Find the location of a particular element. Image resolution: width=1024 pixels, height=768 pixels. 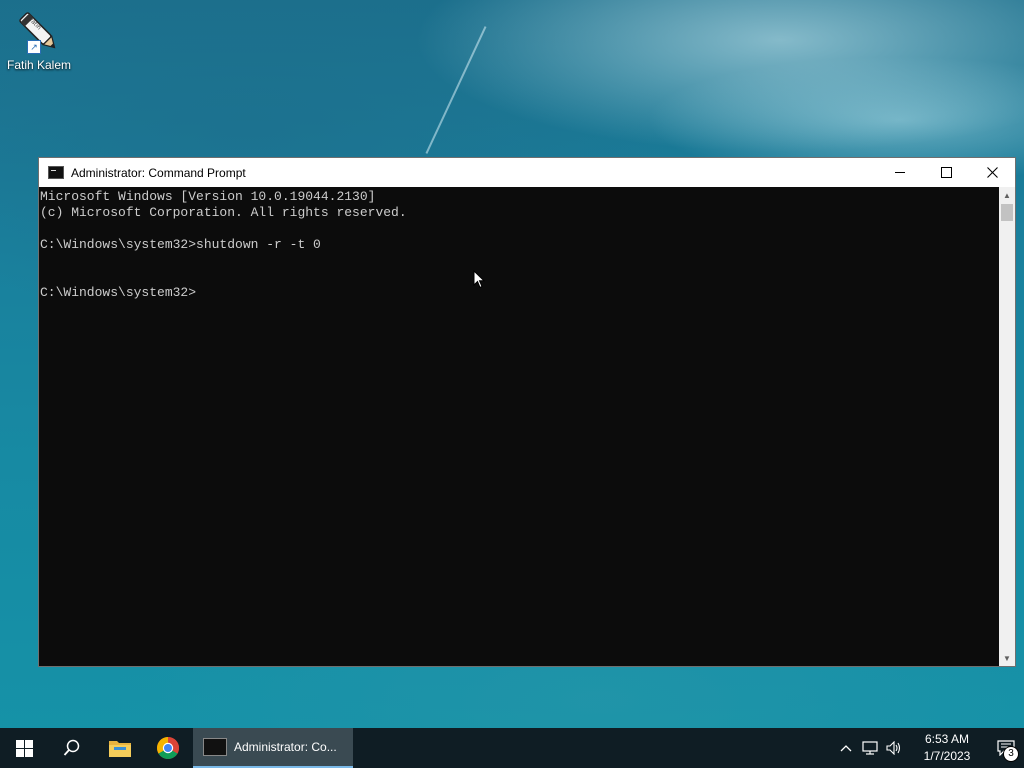

scroll-down-button: ▼ is located at coordinates (1007, 658).